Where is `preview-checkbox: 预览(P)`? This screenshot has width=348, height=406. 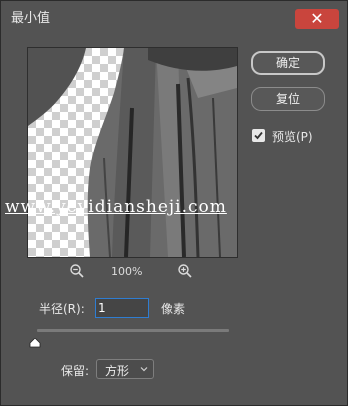 preview-checkbox: 预览(P) is located at coordinates (297, 136).